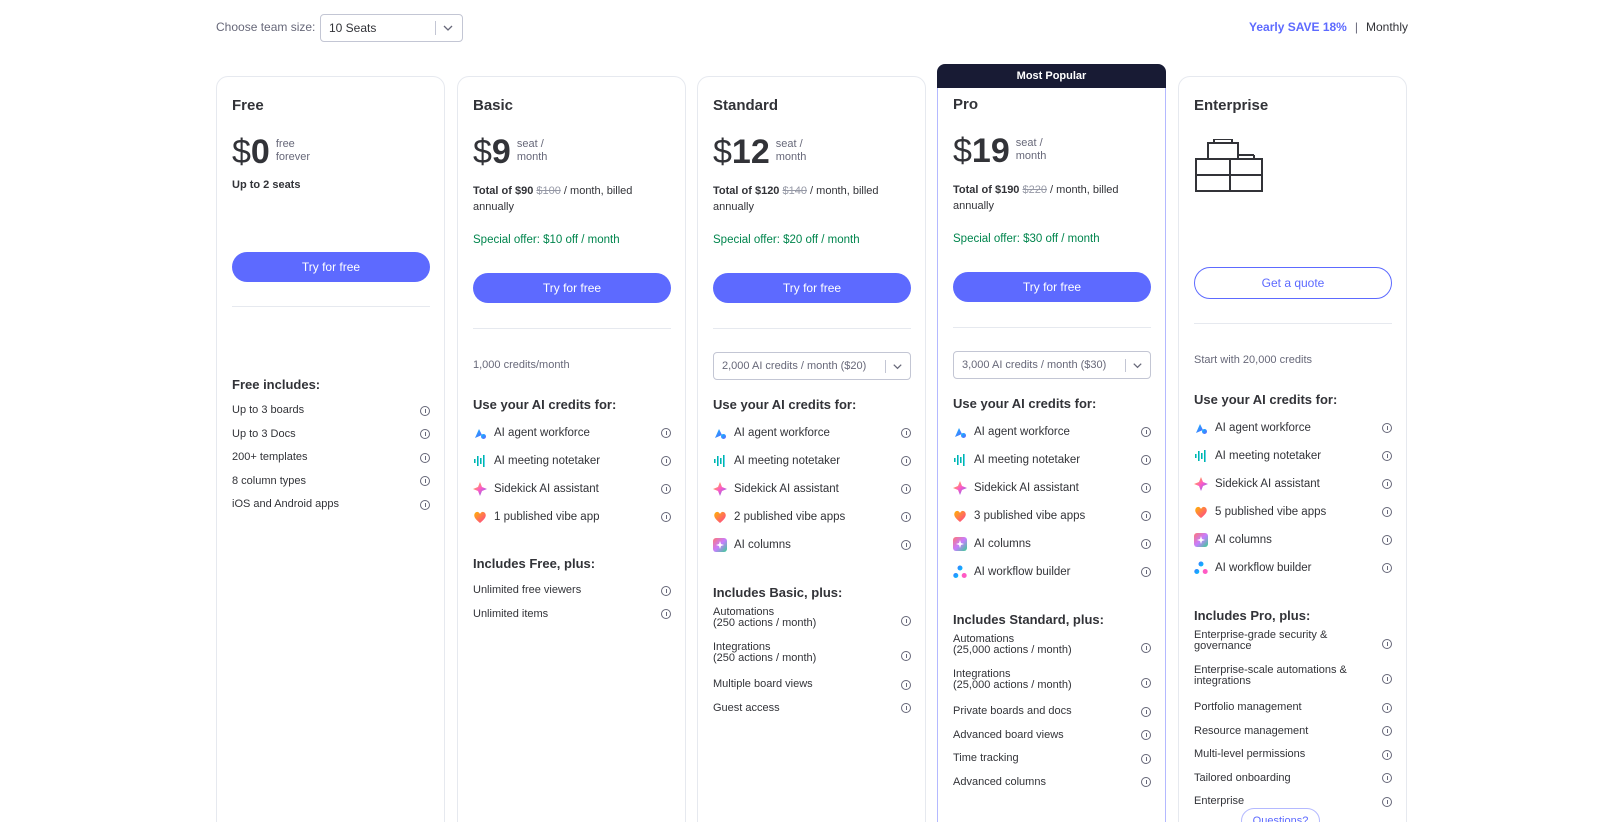  What do you see at coordinates (1052, 647) in the screenshot?
I see `feature-item: Automations (25,000 actions / month)` at bounding box center [1052, 647].